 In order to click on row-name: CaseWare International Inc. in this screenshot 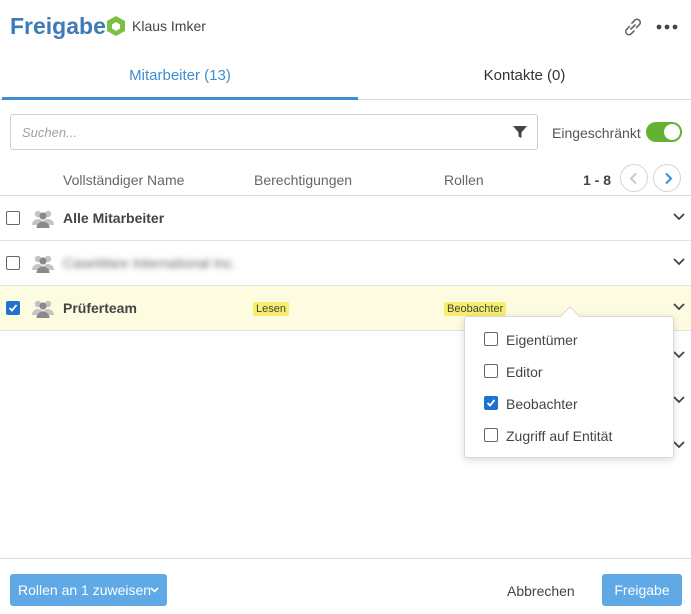, I will do `click(150, 263)`.